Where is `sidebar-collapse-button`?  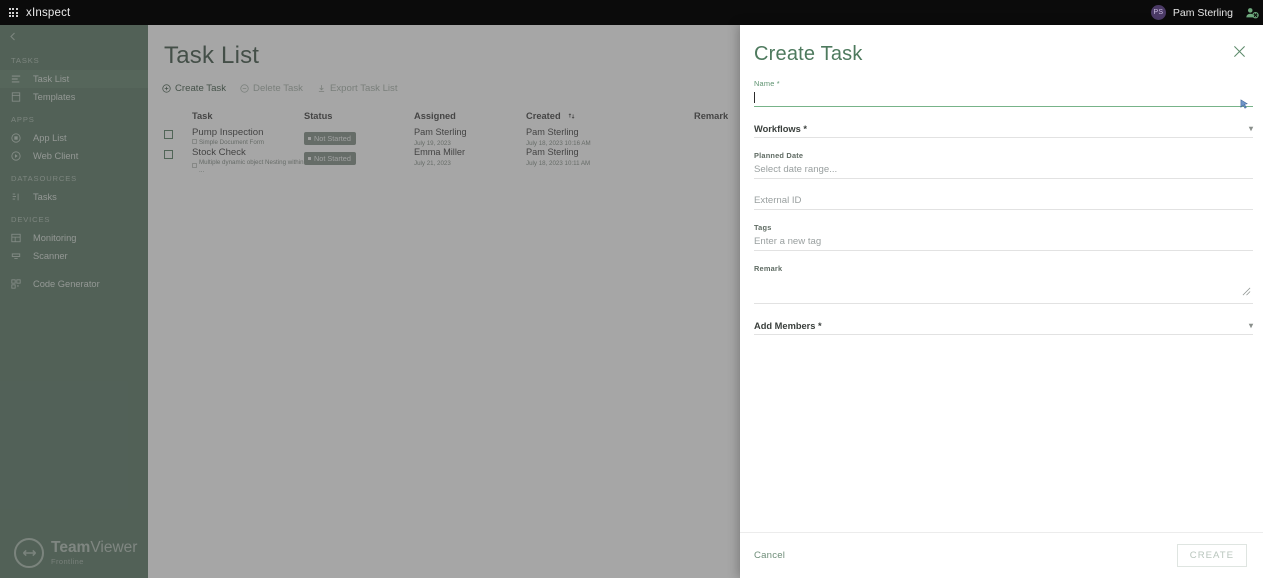 sidebar-collapse-button is located at coordinates (74, 36).